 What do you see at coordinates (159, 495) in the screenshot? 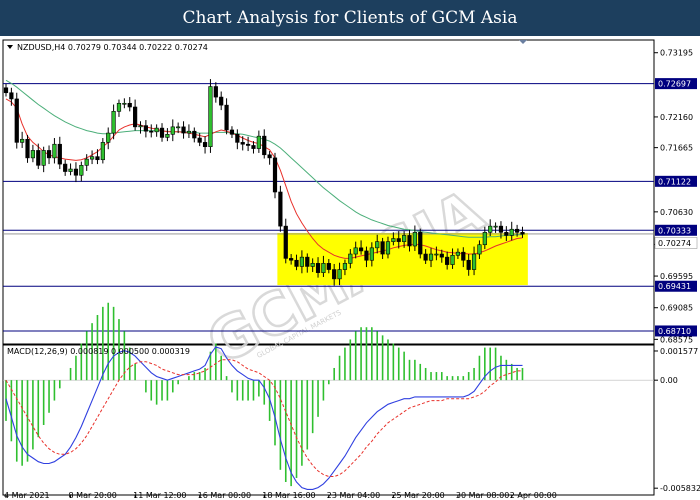
I see `x-tick-label: 11 Mar 12:00` at bounding box center [159, 495].